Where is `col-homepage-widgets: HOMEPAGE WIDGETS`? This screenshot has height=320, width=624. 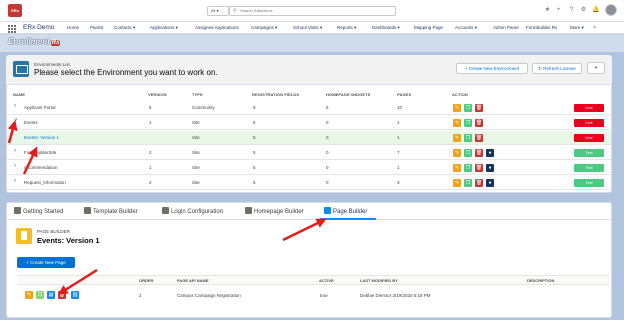
col-homepage-widgets: HOMEPAGE WIDGETS is located at coordinates (348, 94).